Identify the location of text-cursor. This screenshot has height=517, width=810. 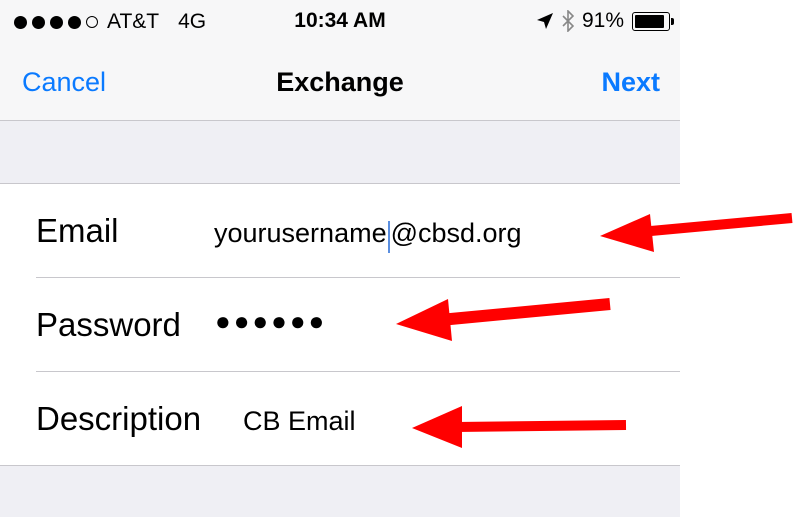
(388, 236).